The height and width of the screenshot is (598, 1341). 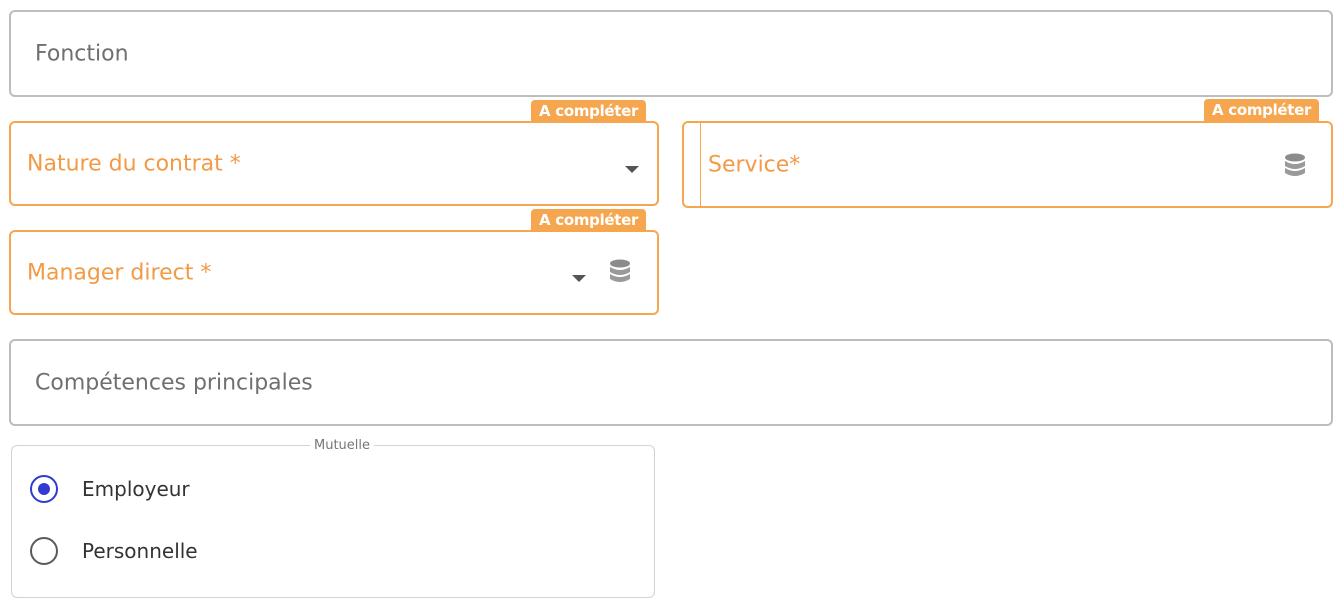 What do you see at coordinates (136, 489) in the screenshot?
I see `radio-employeur-label: Employeur` at bounding box center [136, 489].